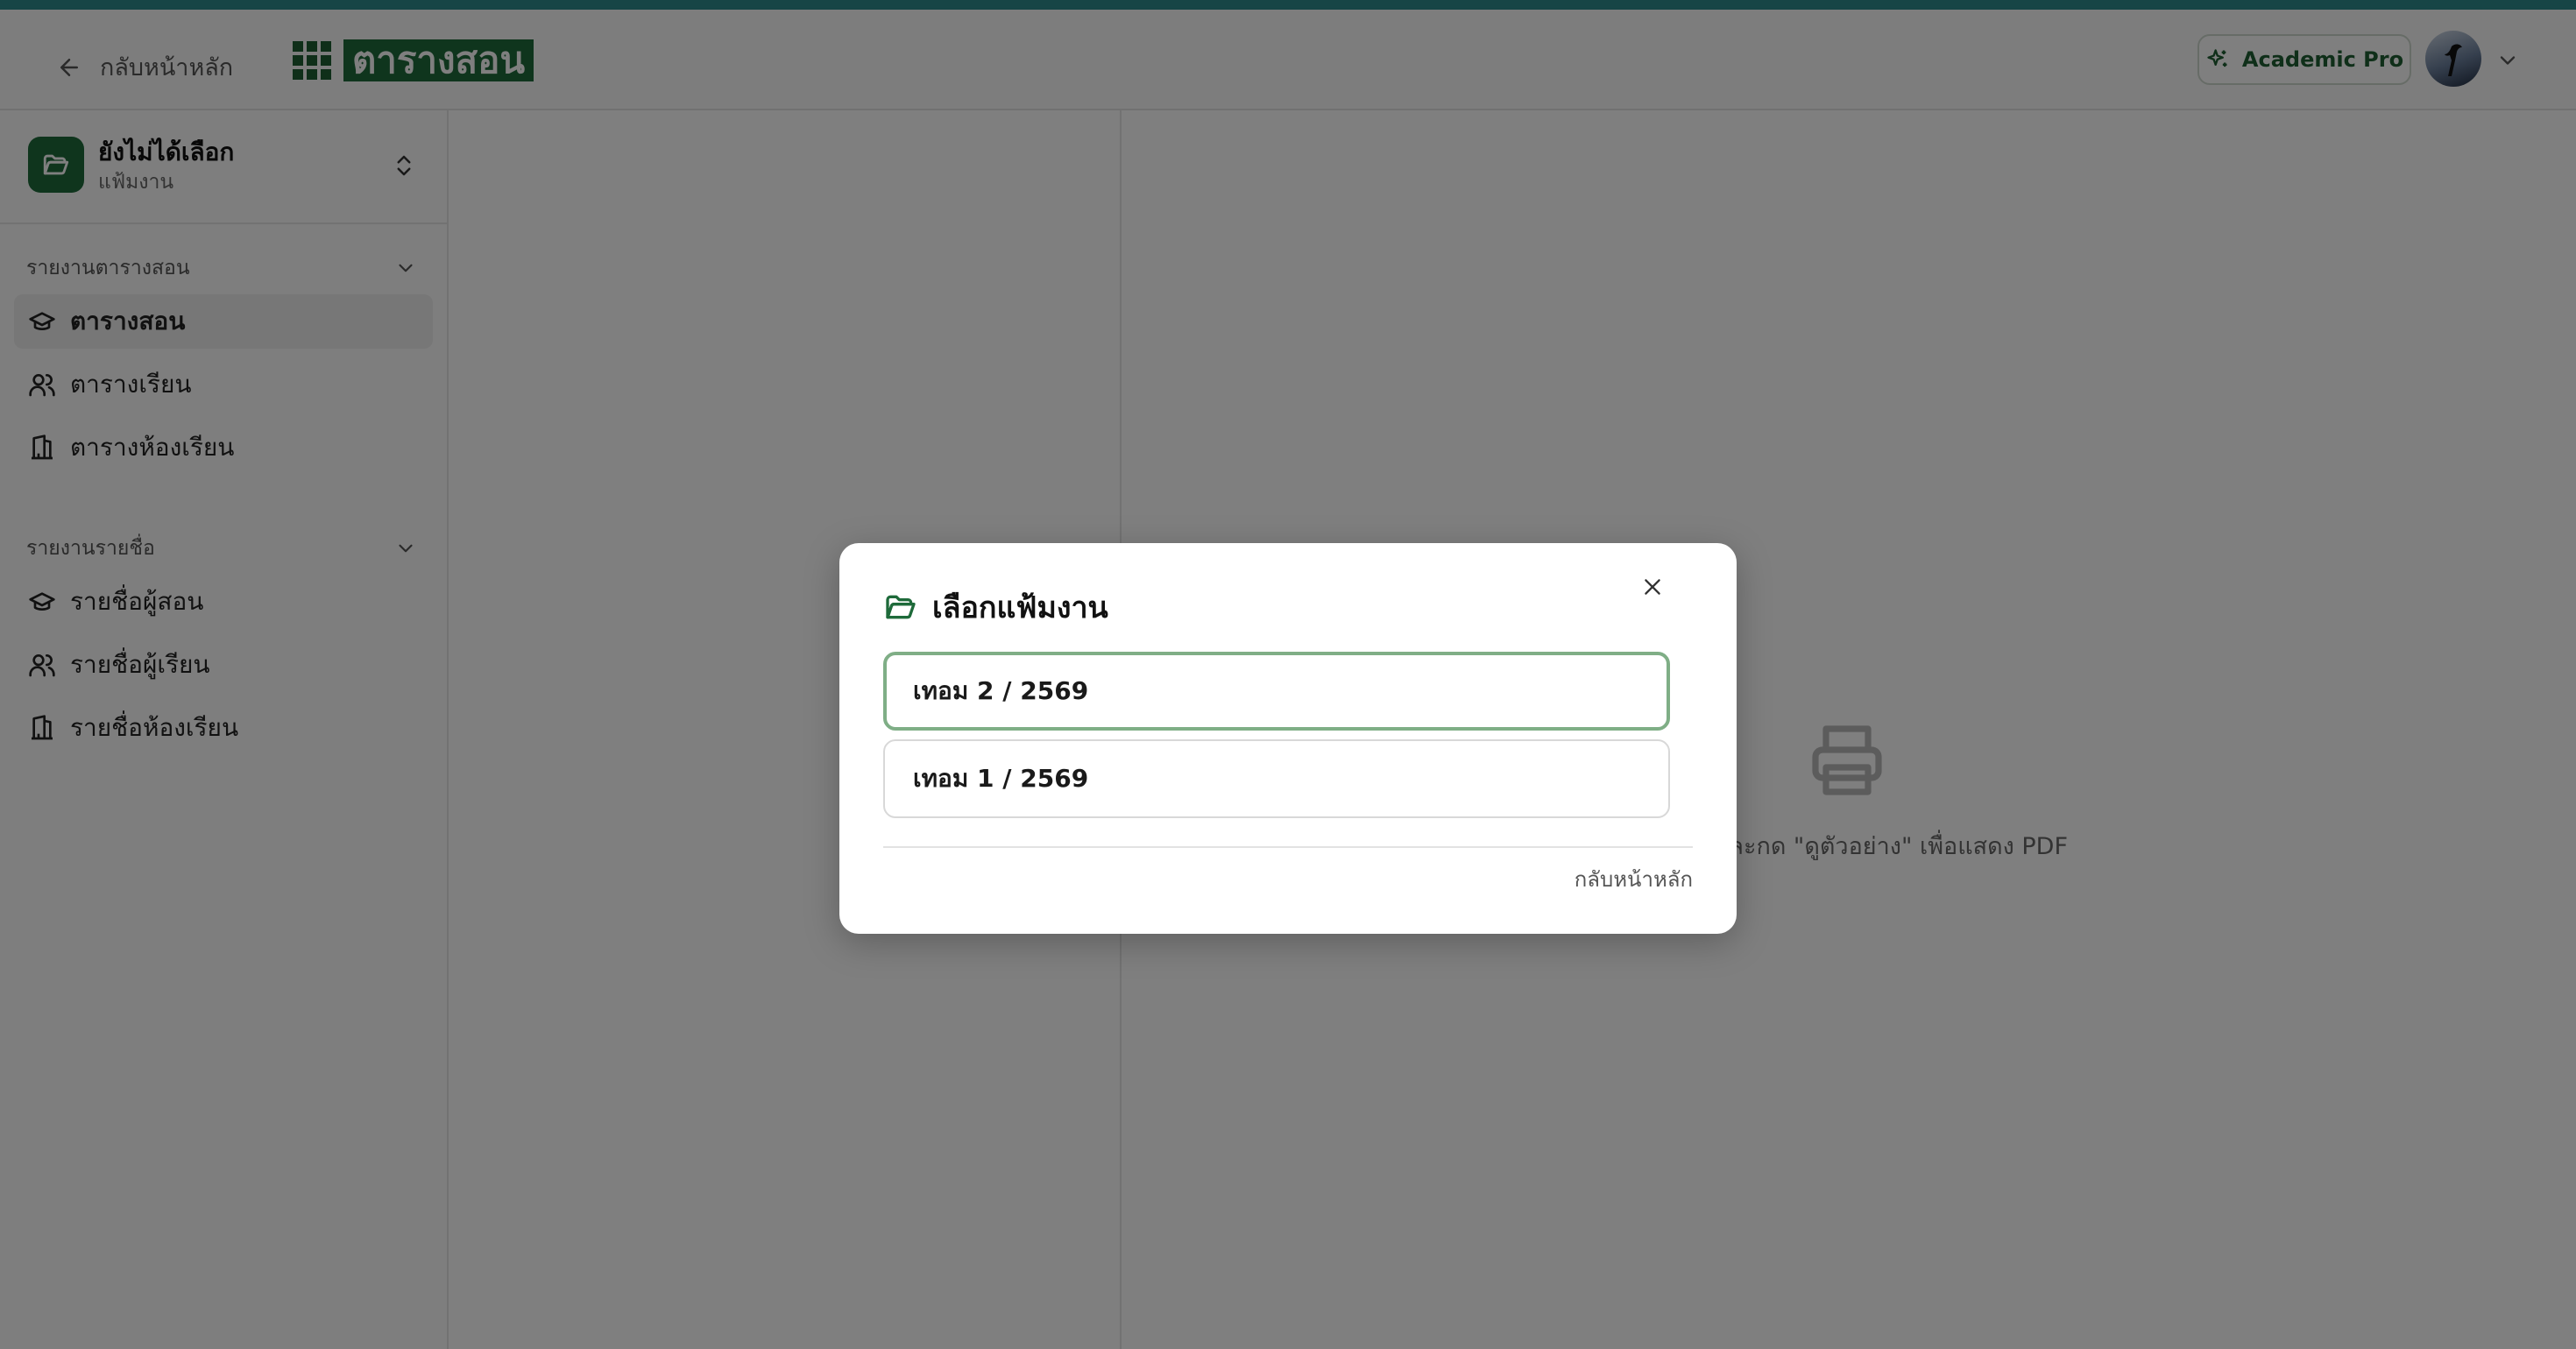 This screenshot has height=1349, width=2576. I want to click on workspace-option-term-2-2569: เทอม 2 / 2569, so click(1276, 691).